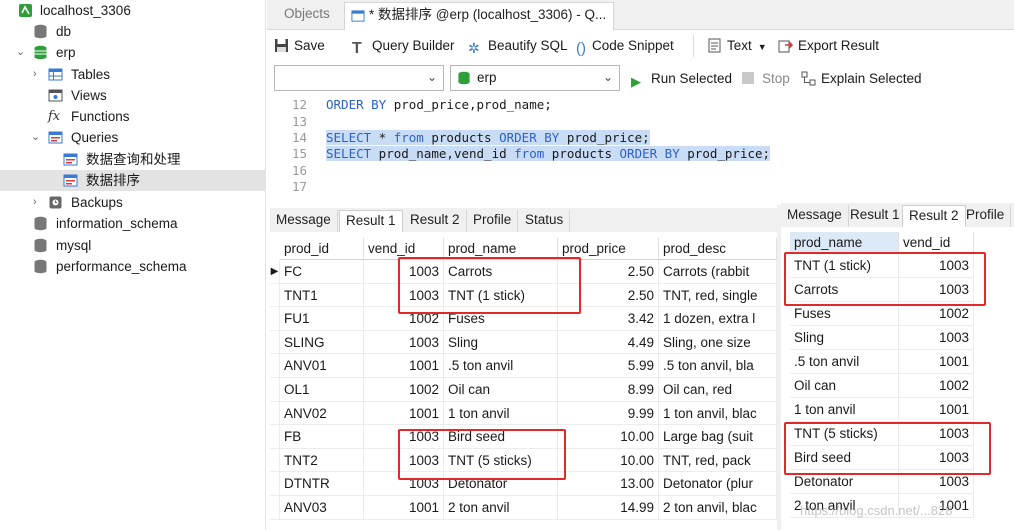 The height and width of the screenshot is (530, 1014). I want to click on database-select: erp ⌄, so click(535, 78).